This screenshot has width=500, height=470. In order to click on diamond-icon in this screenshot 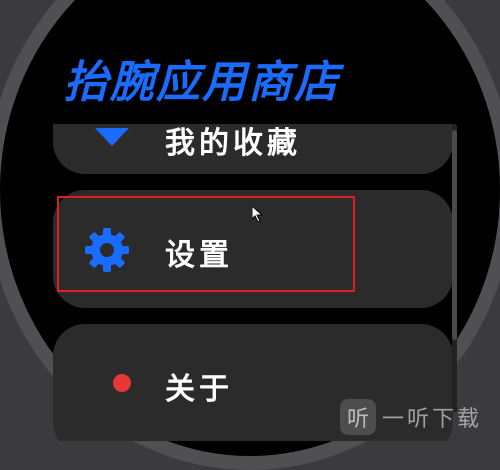, I will do `click(112, 137)`.